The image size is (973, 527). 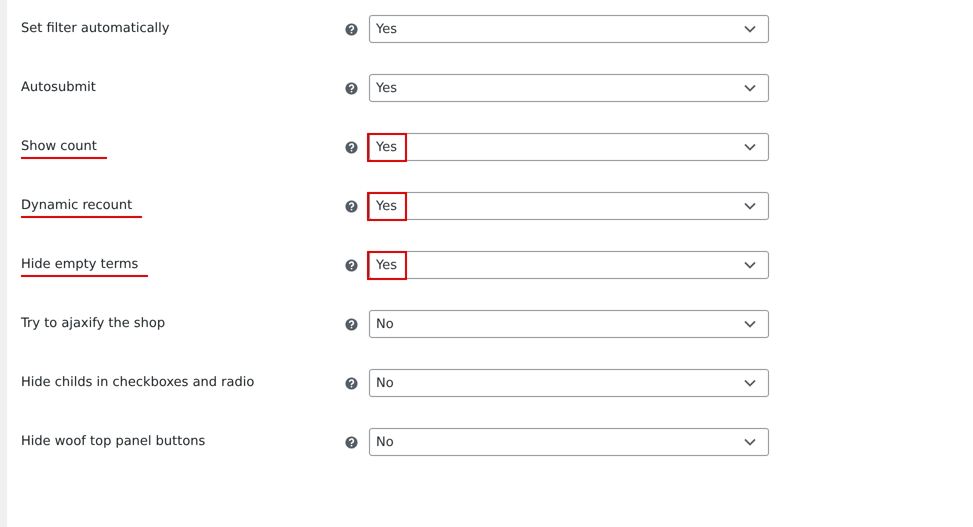 What do you see at coordinates (64, 149) in the screenshot?
I see `setting-label: Show count` at bounding box center [64, 149].